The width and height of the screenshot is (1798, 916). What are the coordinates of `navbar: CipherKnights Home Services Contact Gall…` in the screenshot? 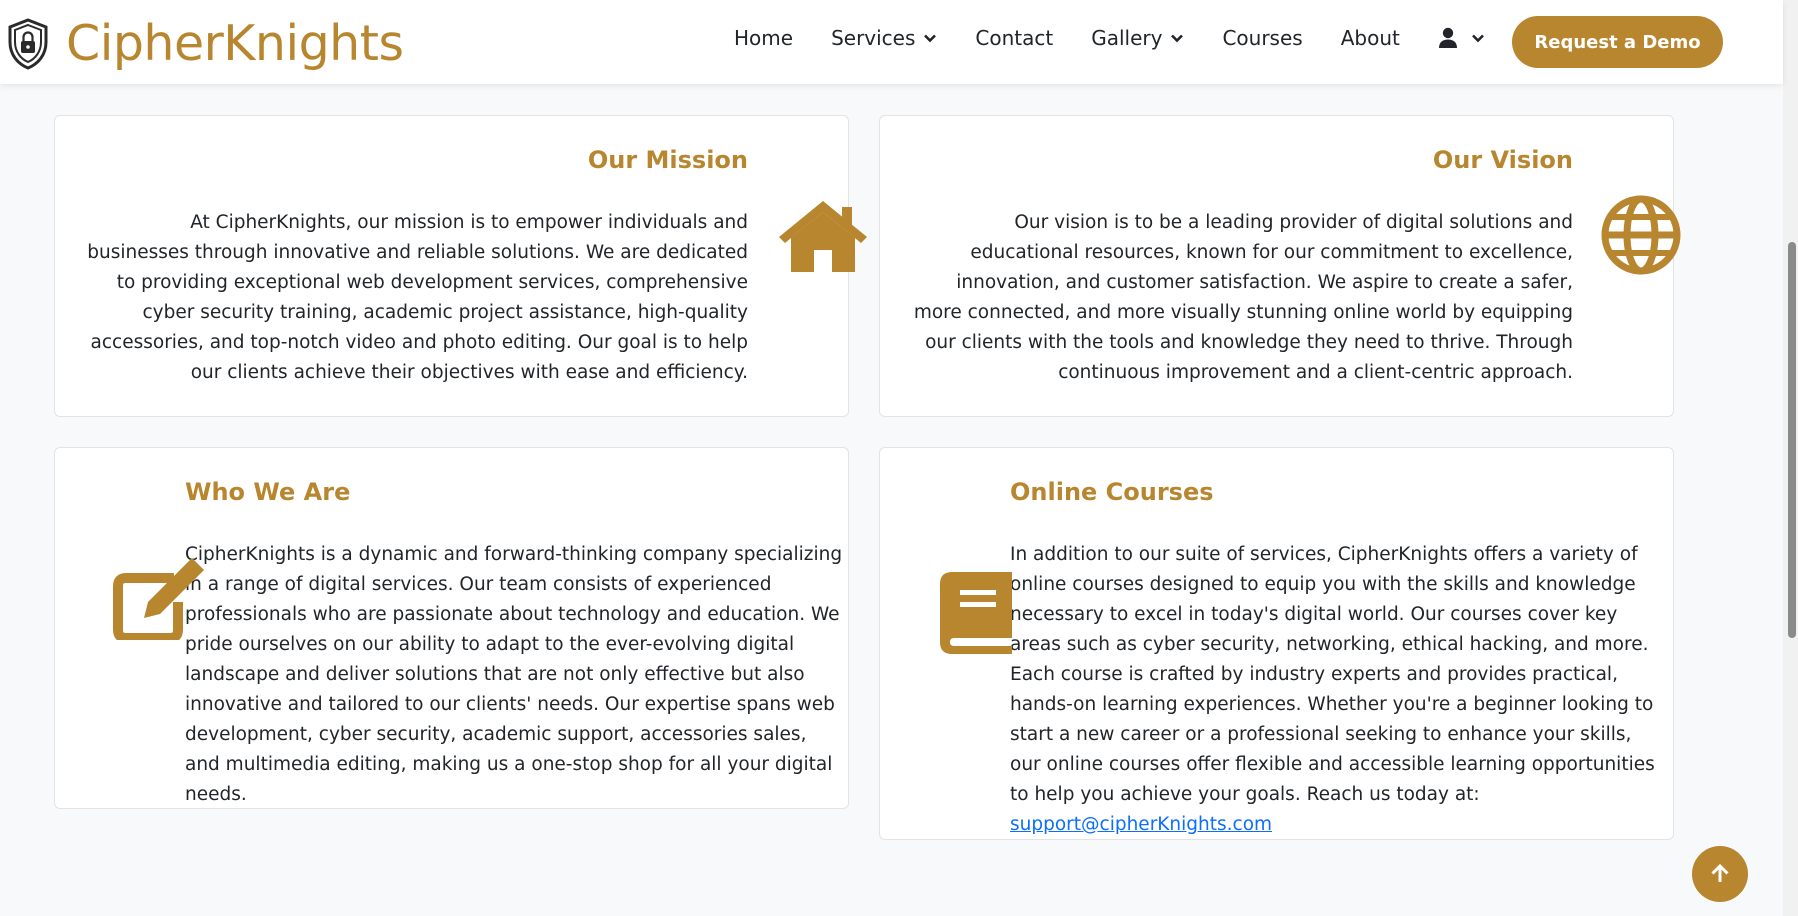 It's located at (891, 42).